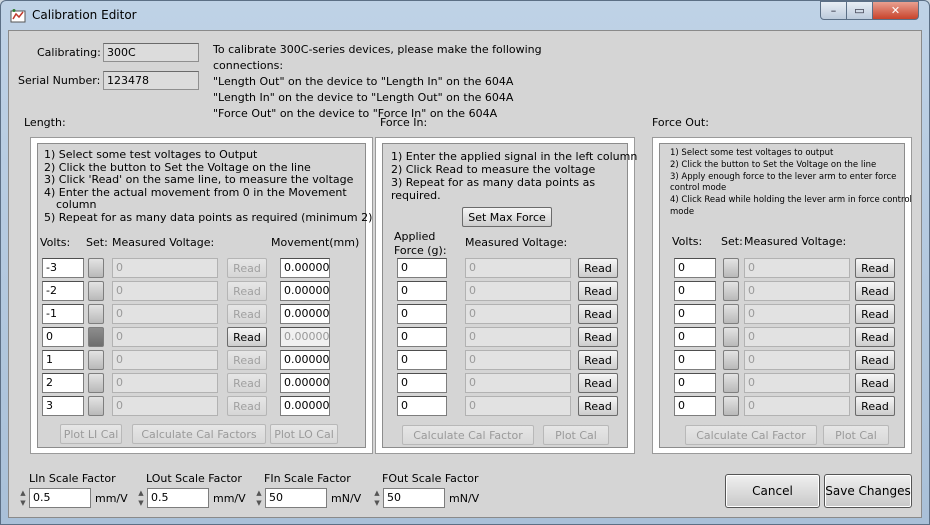  I want to click on fin-scale-input: 50, so click(296, 498).